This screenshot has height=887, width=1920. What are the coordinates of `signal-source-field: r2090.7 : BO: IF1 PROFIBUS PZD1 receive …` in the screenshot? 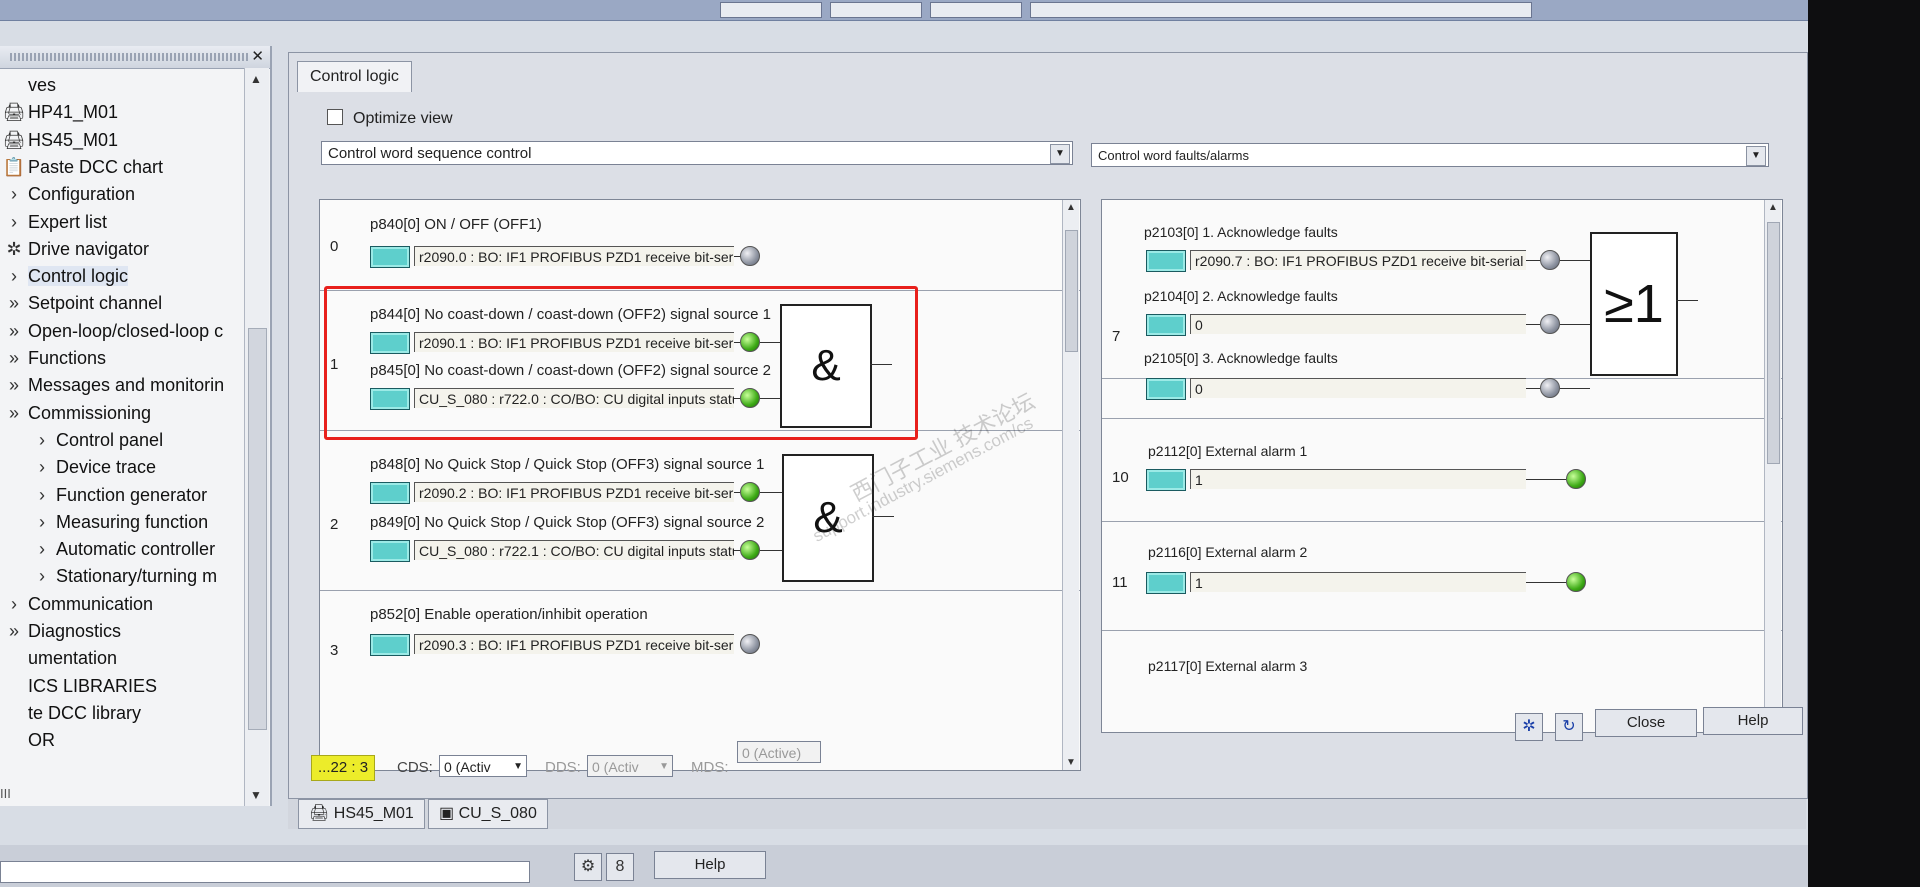 It's located at (1358, 260).